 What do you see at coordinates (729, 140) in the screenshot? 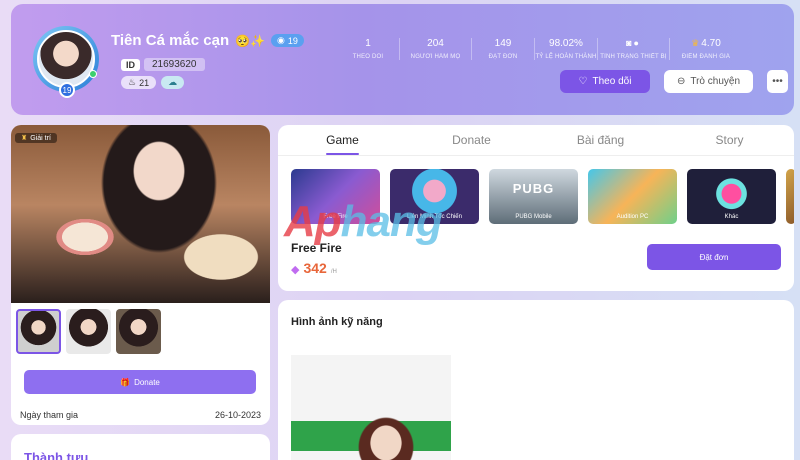
I see `tab-story: Story` at bounding box center [729, 140].